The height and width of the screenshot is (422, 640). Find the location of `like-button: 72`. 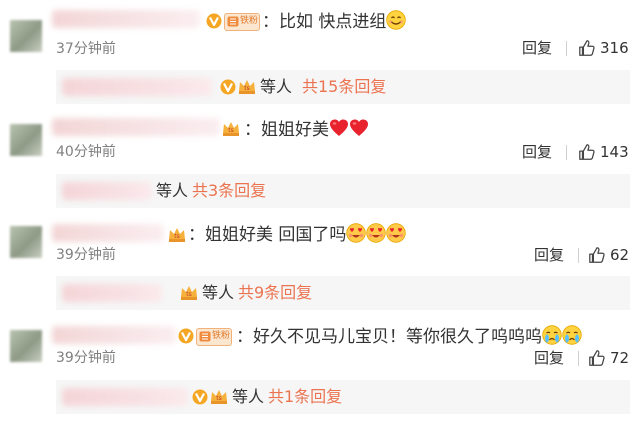

like-button: 72 is located at coordinates (608, 358).